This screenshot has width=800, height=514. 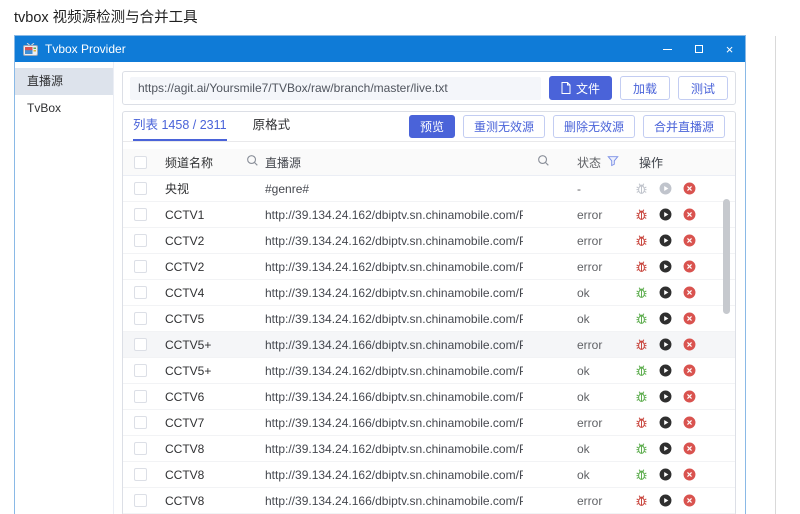 What do you see at coordinates (702, 88) in the screenshot?
I see `test-button: 测试` at bounding box center [702, 88].